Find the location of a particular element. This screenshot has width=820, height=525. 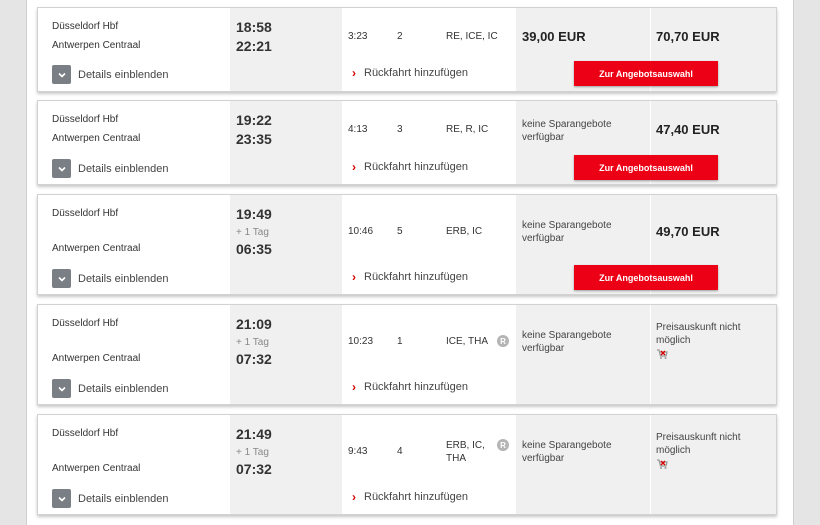

duration: 10:23 is located at coordinates (361, 341).